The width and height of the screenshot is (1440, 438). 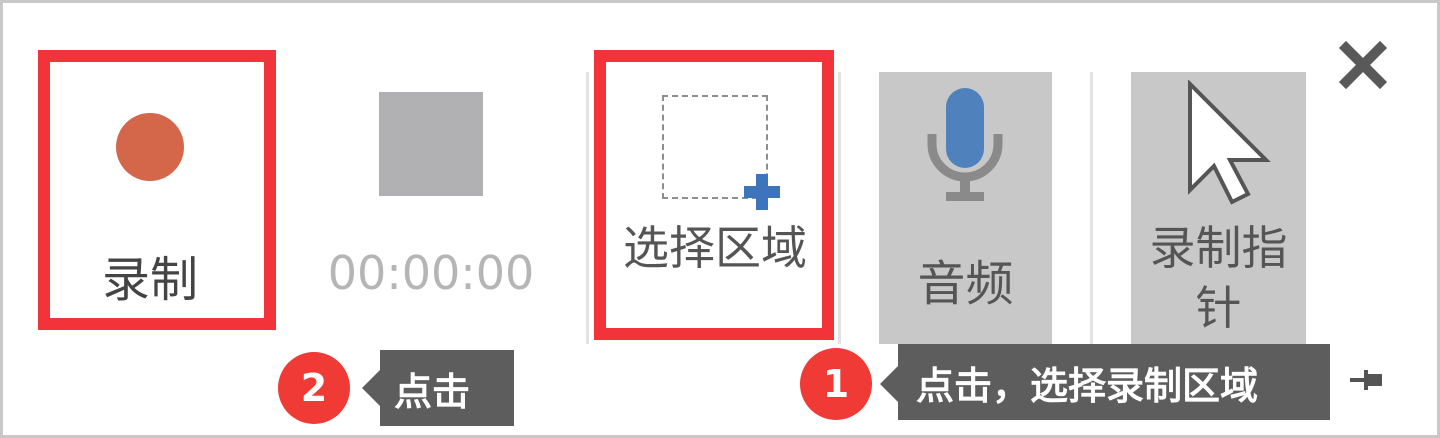 I want to click on callout-badge-2: 2, so click(x=314, y=388).